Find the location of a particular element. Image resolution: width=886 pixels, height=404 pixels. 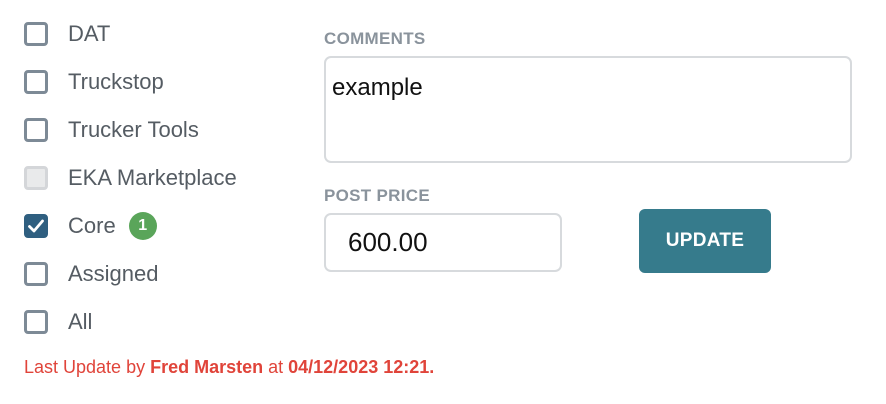

eka-marketplace-checkbox is located at coordinates (36, 178).